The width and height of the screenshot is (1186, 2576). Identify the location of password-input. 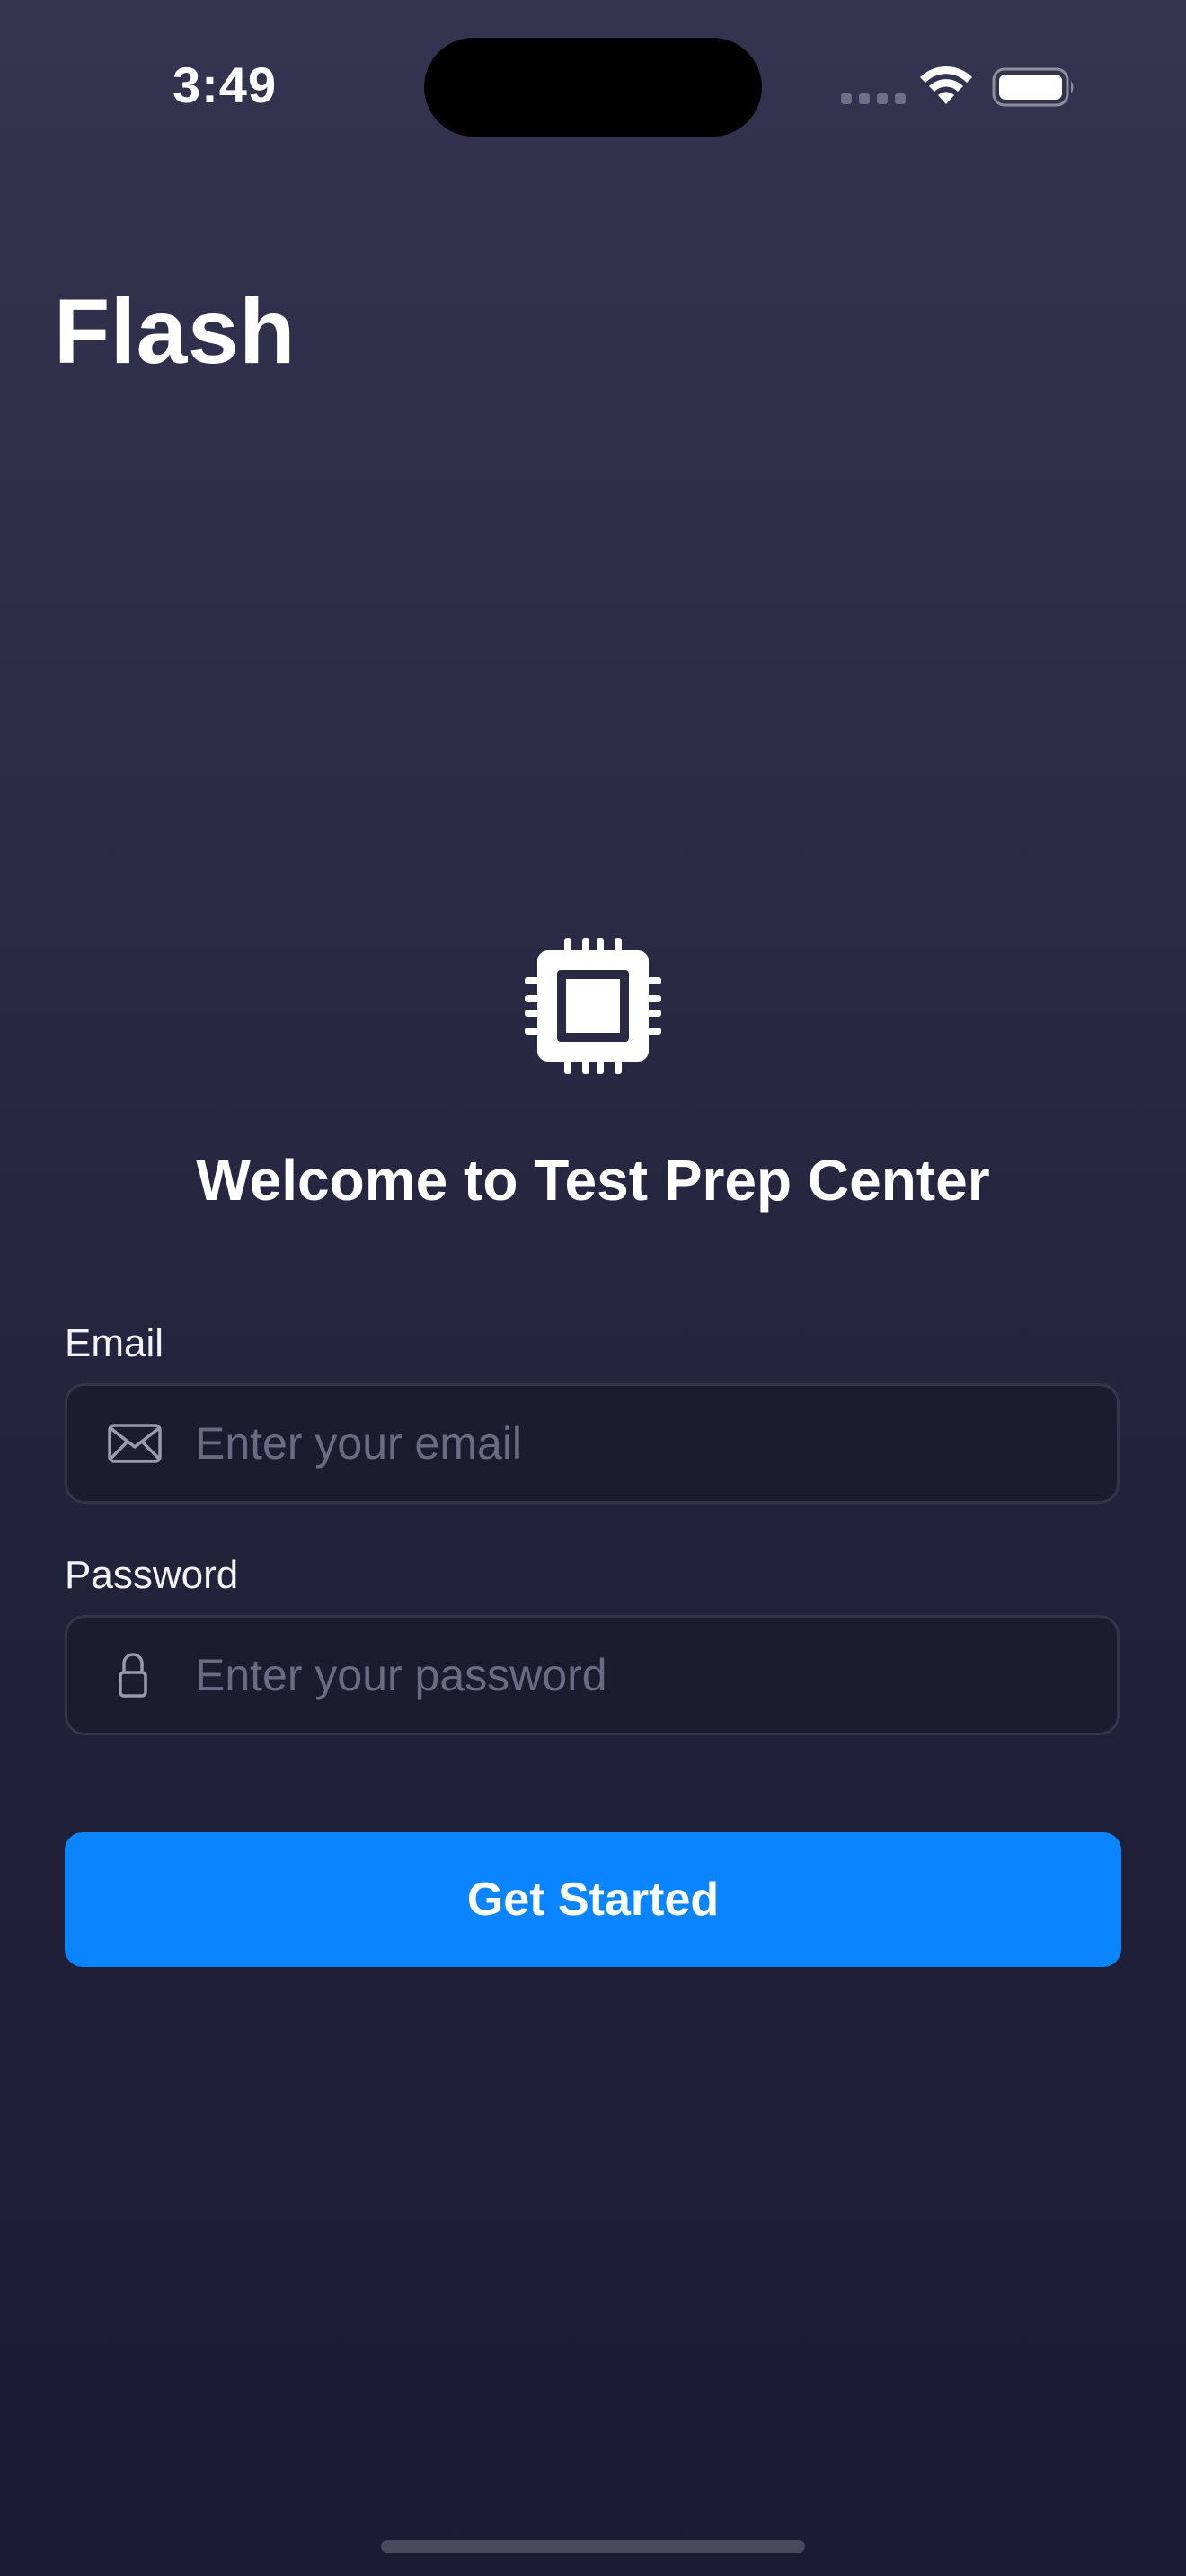
(644, 1675).